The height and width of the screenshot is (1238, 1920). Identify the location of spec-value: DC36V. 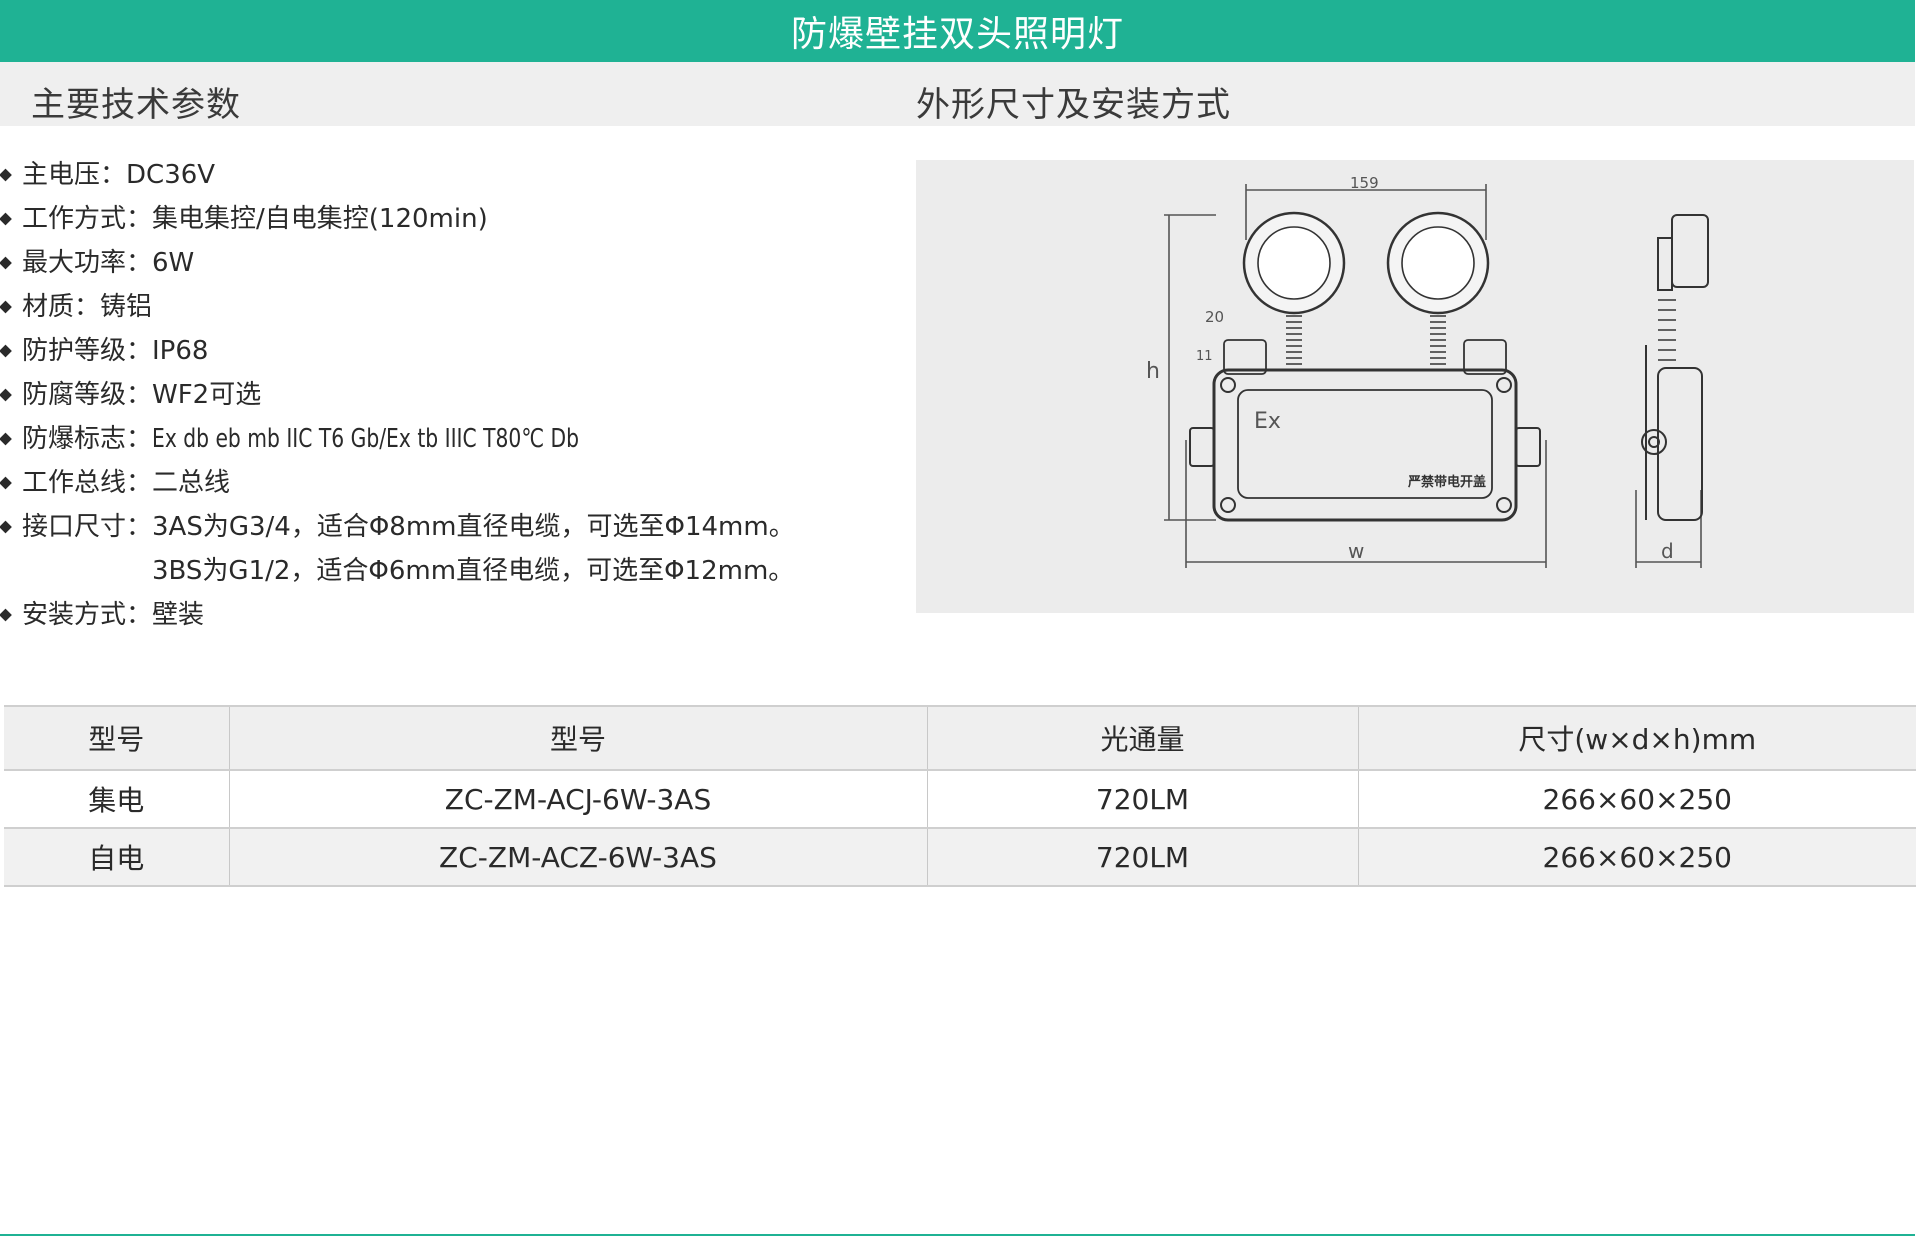
(171, 175).